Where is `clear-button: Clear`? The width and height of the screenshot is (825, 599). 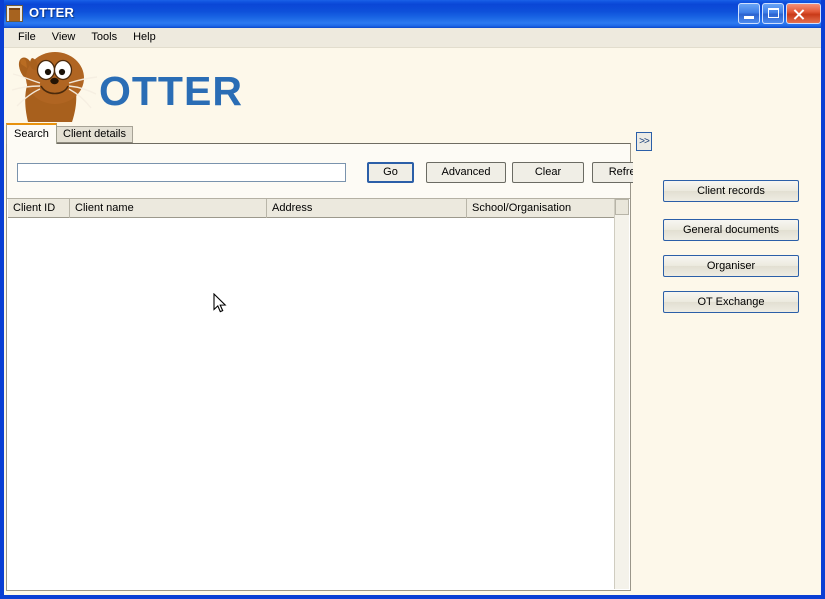 clear-button: Clear is located at coordinates (548, 172).